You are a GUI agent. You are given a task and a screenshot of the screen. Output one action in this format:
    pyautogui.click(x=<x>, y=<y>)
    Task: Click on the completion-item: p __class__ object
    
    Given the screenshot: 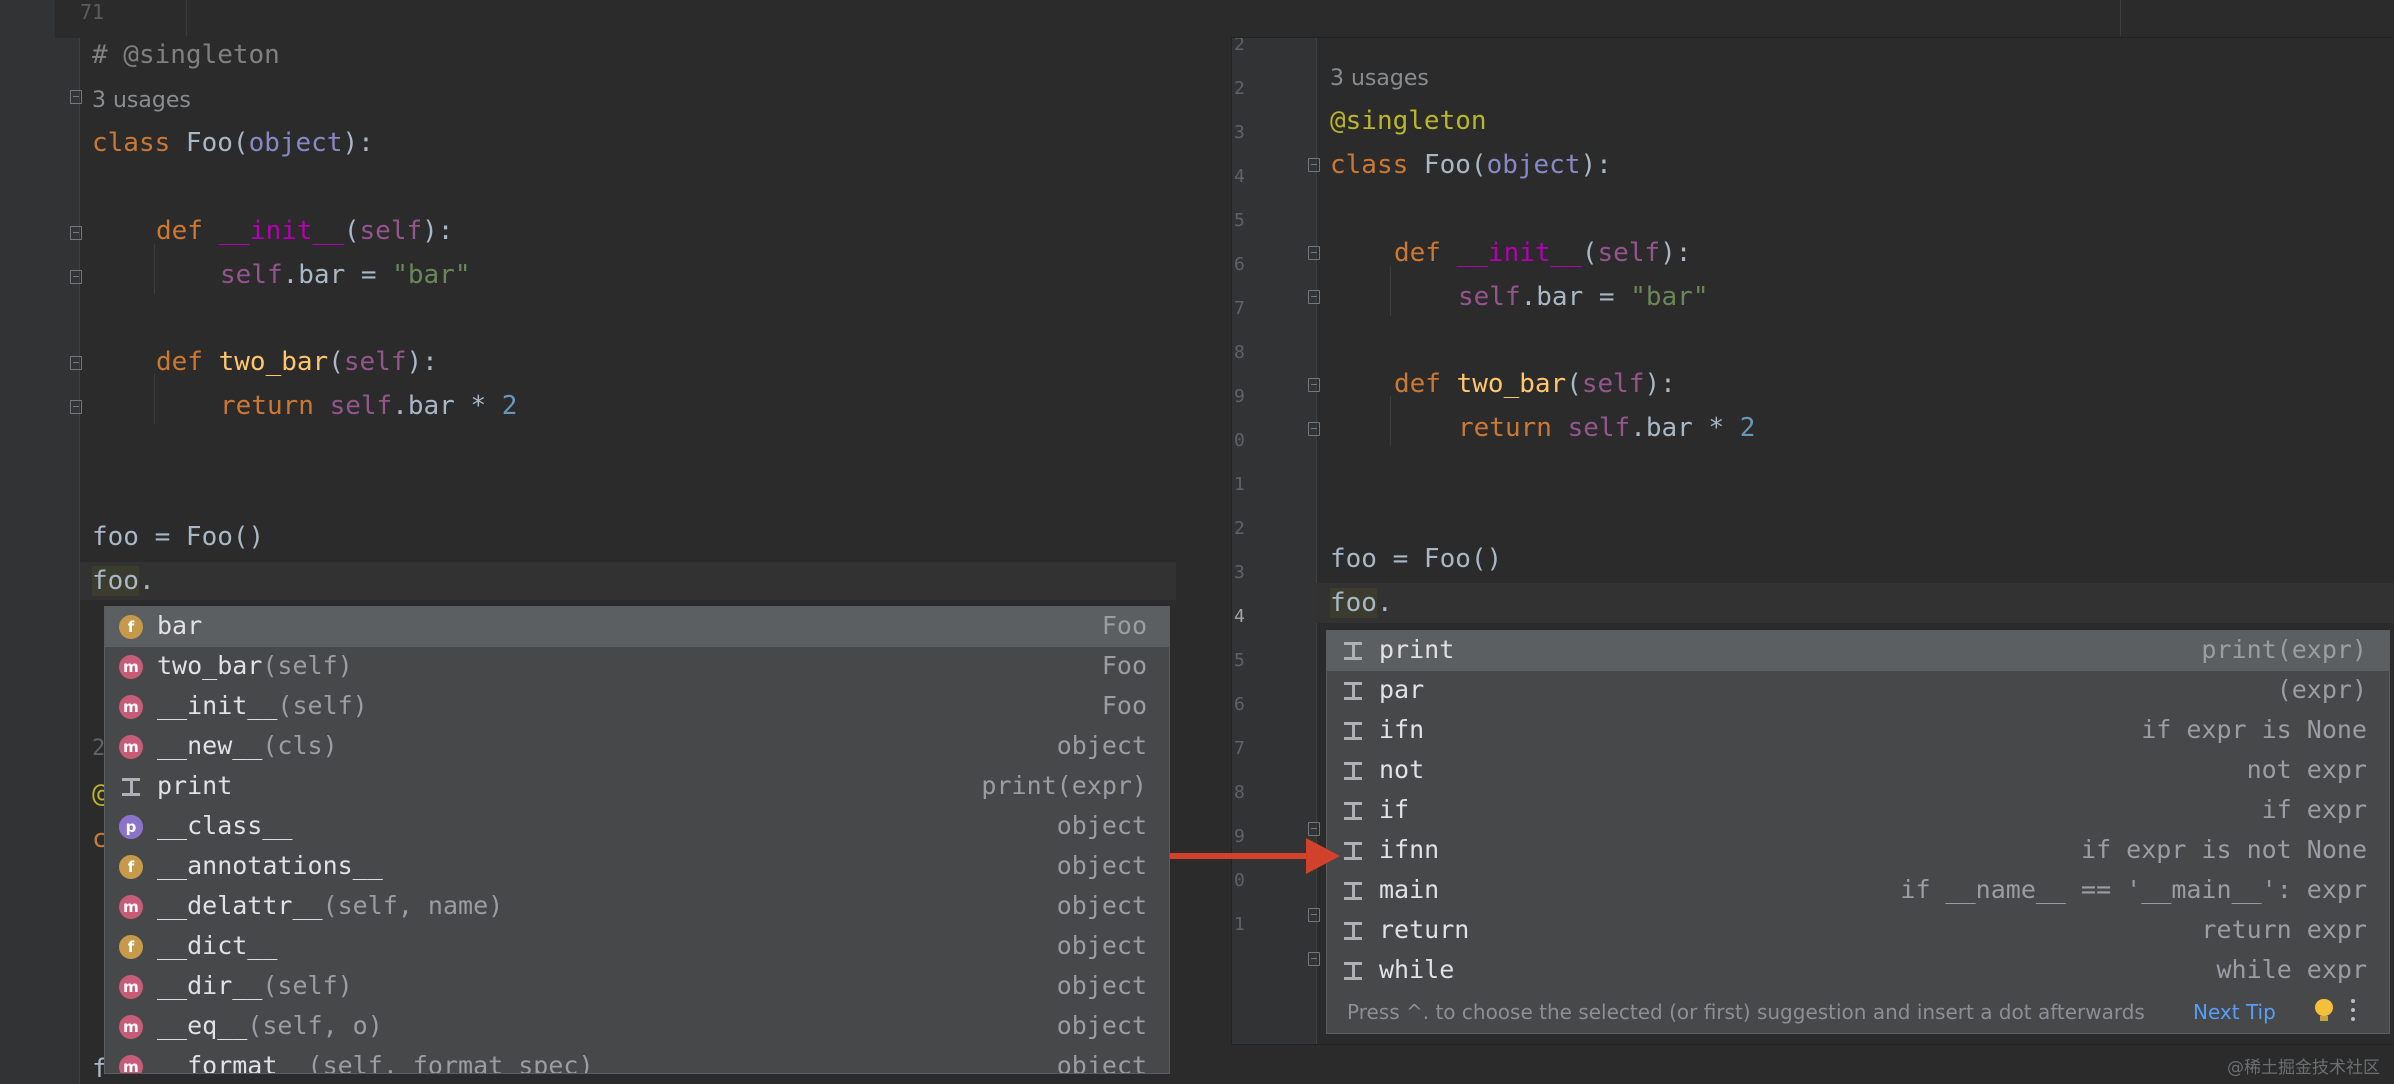 What is the action you would take?
    pyautogui.click(x=637, y=827)
    